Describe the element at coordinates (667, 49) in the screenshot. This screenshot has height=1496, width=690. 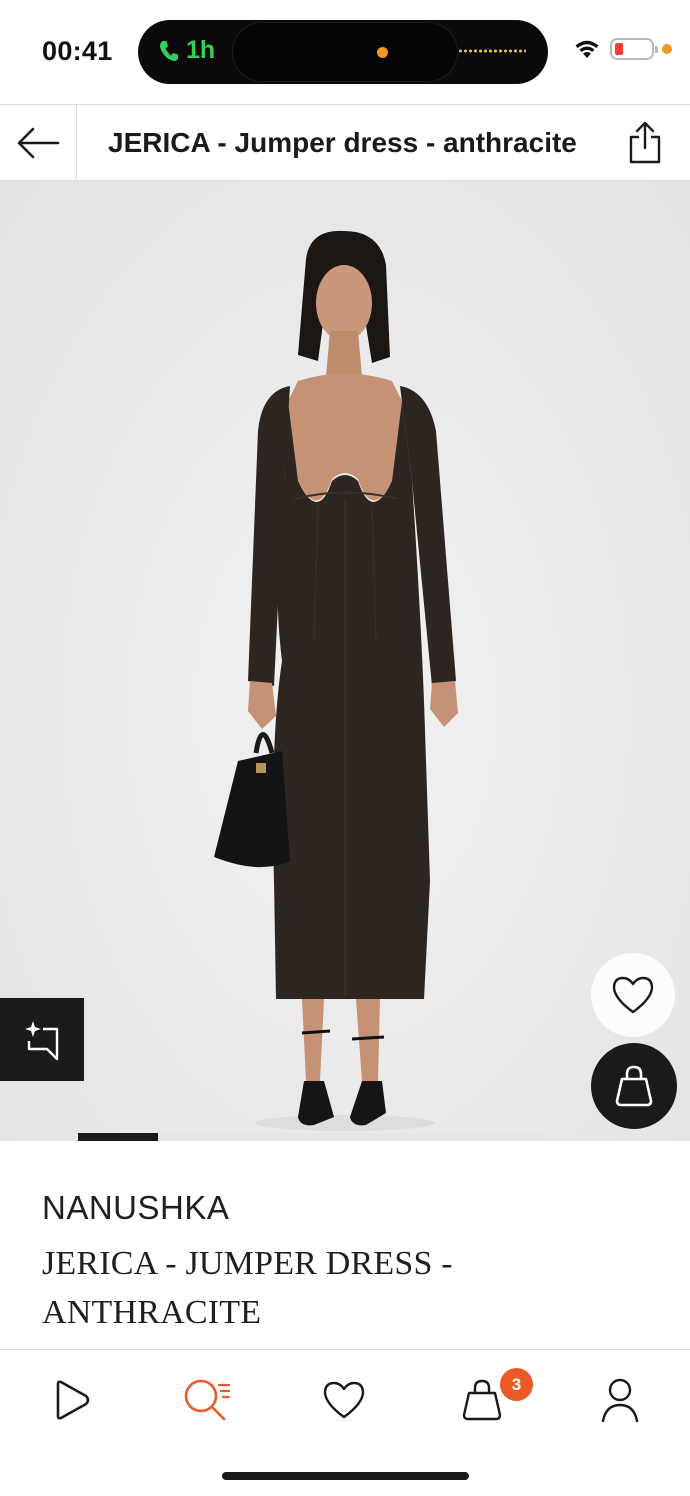
I see `recording-dot` at that location.